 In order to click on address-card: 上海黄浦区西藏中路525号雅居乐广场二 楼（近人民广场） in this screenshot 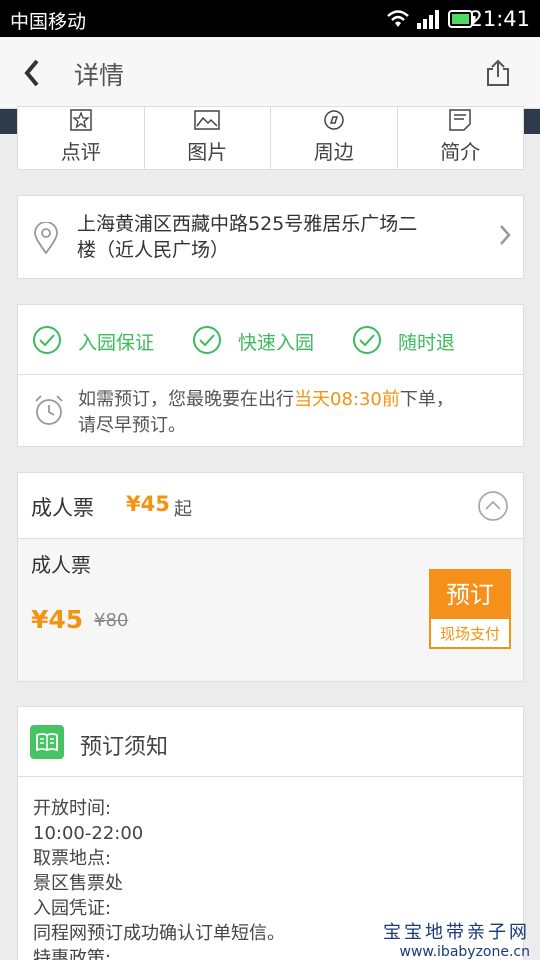, I will do `click(270, 237)`.